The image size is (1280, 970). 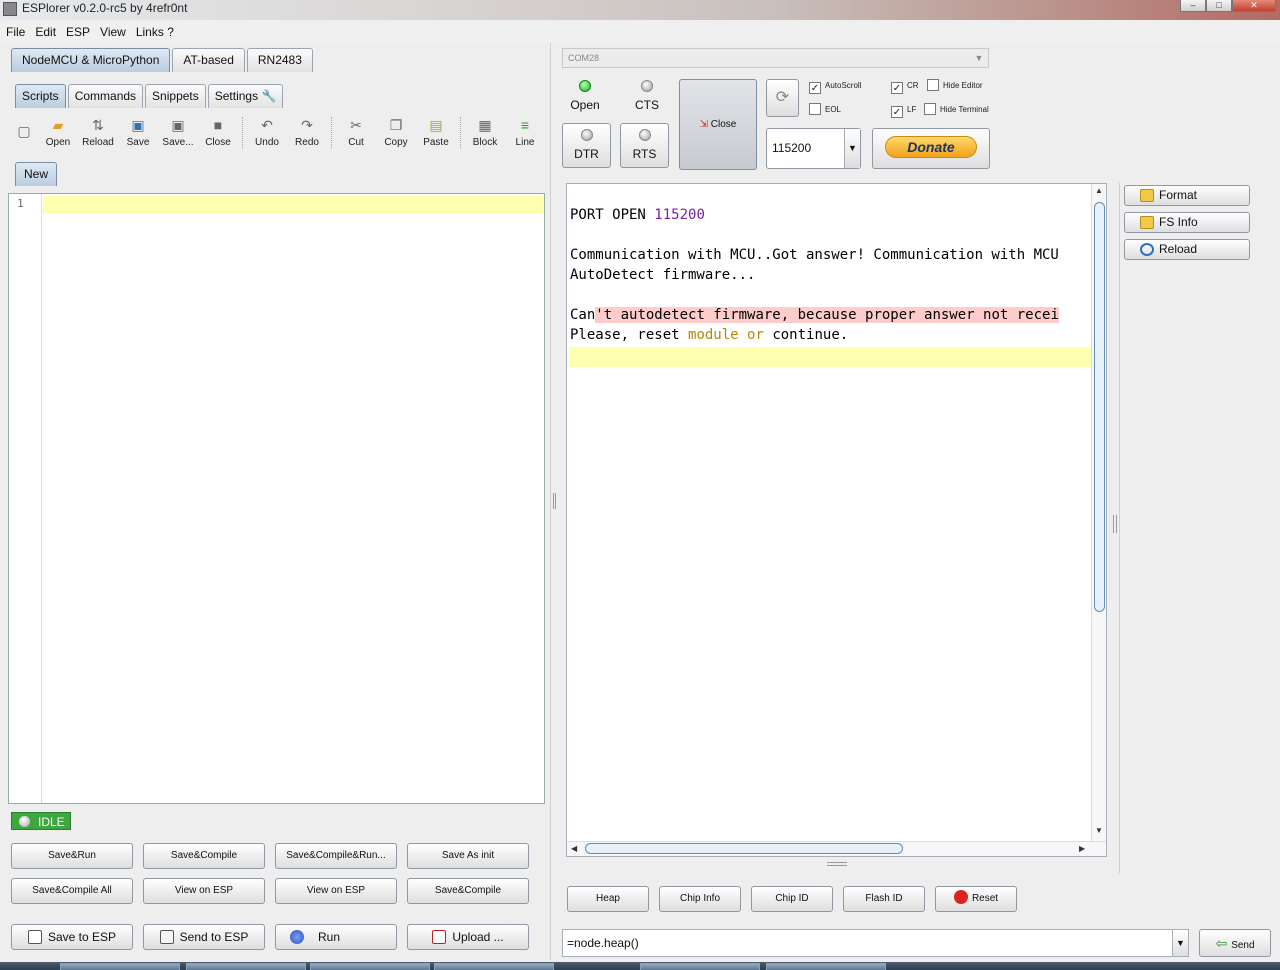 I want to click on save-run-button: Save&Run, so click(x=72, y=856).